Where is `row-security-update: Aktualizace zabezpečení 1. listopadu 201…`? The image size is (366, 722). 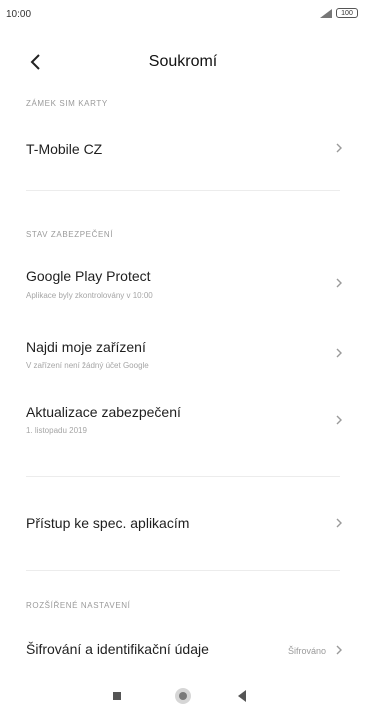
row-security-update: Aktualizace zabezpečení 1. listopadu 201… is located at coordinates (183, 421).